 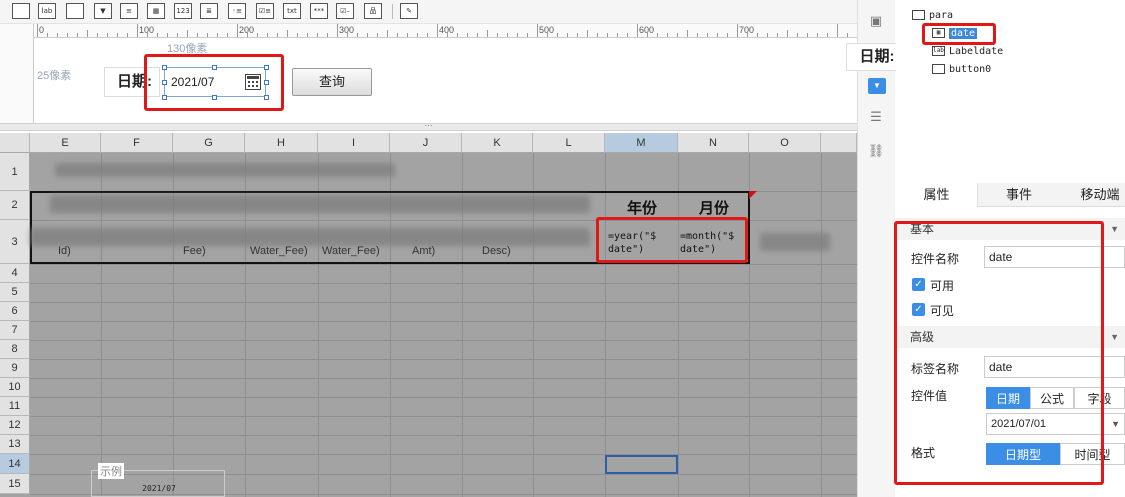 What do you see at coordinates (15, 406) in the screenshot?
I see `row-header-11: 11` at bounding box center [15, 406].